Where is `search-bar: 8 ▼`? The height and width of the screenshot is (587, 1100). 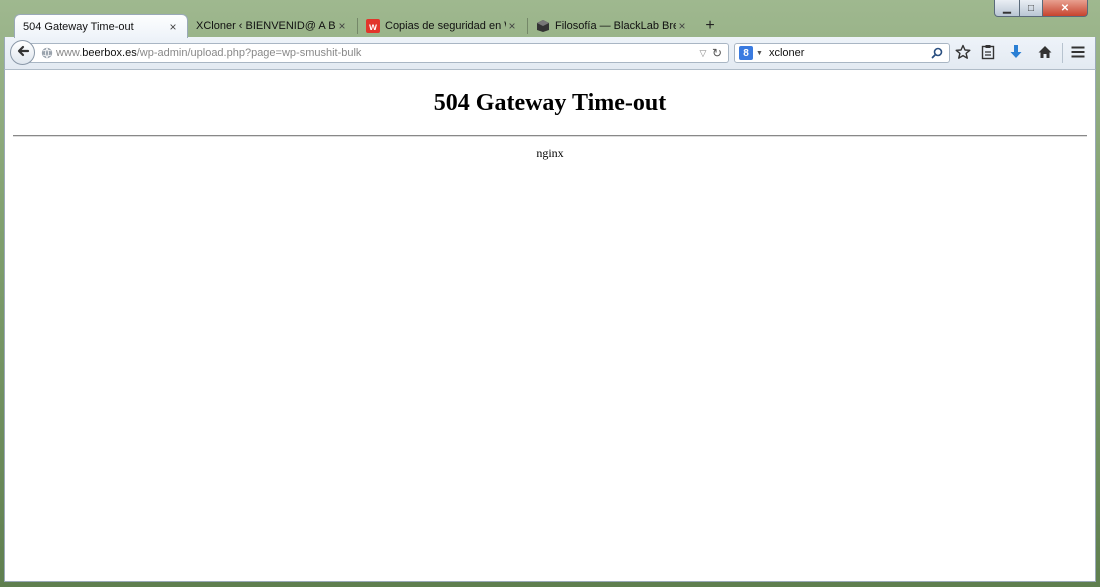
search-bar: 8 ▼ is located at coordinates (842, 53).